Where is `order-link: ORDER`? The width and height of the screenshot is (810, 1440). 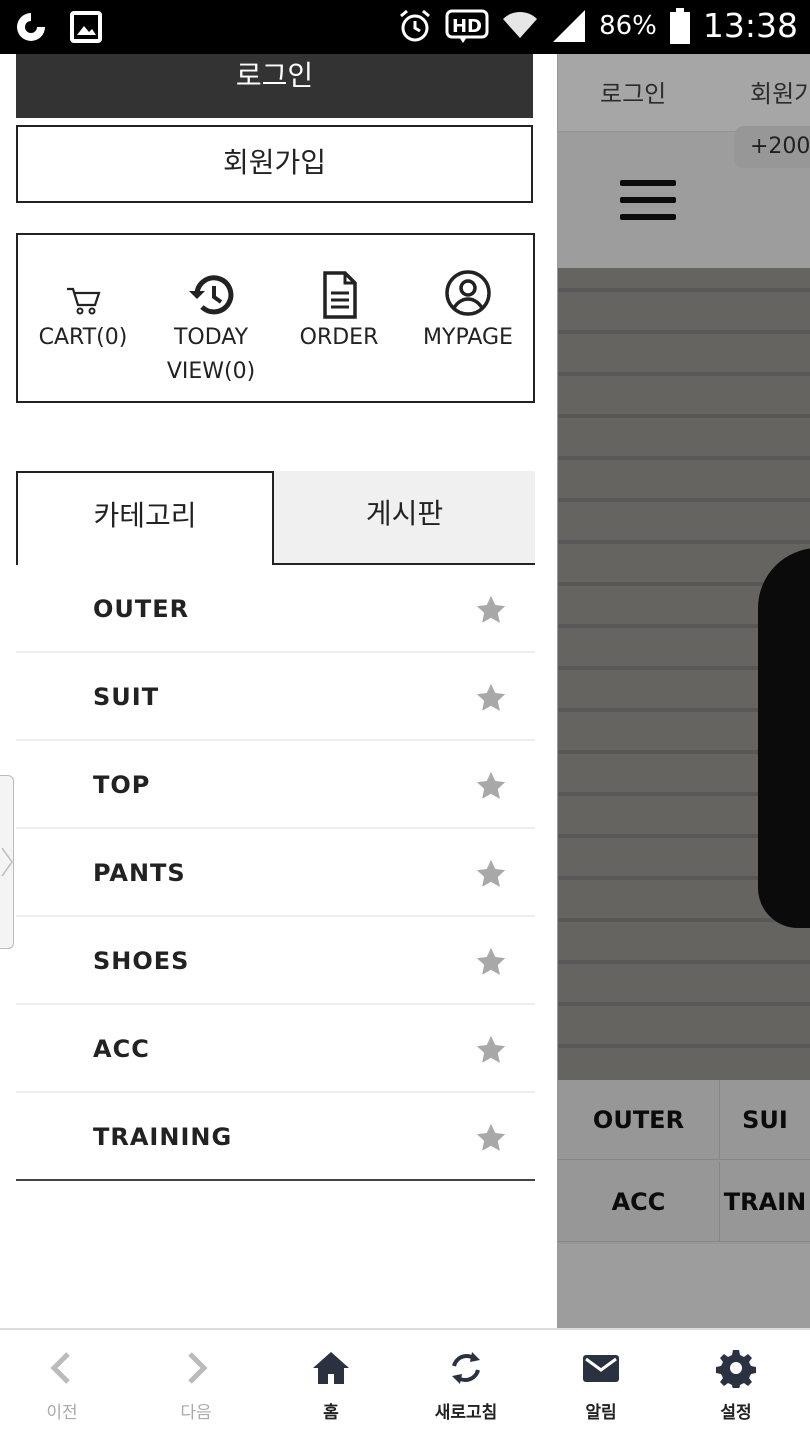 order-link: ORDER is located at coordinates (339, 312).